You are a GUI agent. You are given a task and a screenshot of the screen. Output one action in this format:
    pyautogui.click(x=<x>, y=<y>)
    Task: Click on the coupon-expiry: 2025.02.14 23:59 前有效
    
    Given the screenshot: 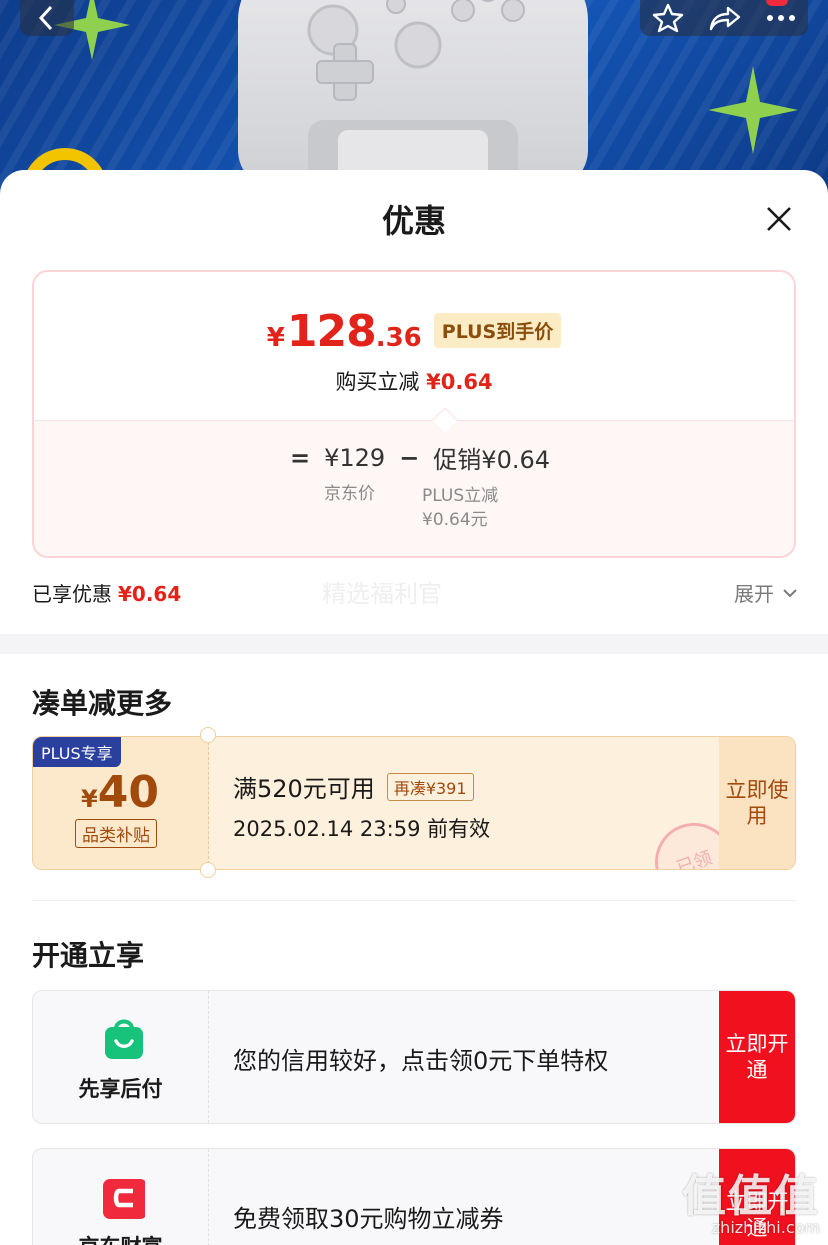 What is the action you would take?
    pyautogui.click(x=362, y=829)
    